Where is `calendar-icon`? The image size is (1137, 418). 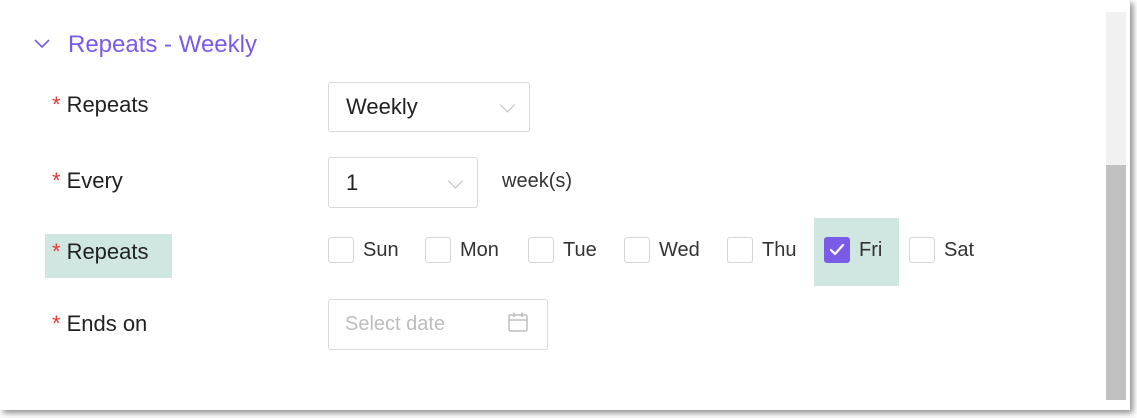
calendar-icon is located at coordinates (518, 325).